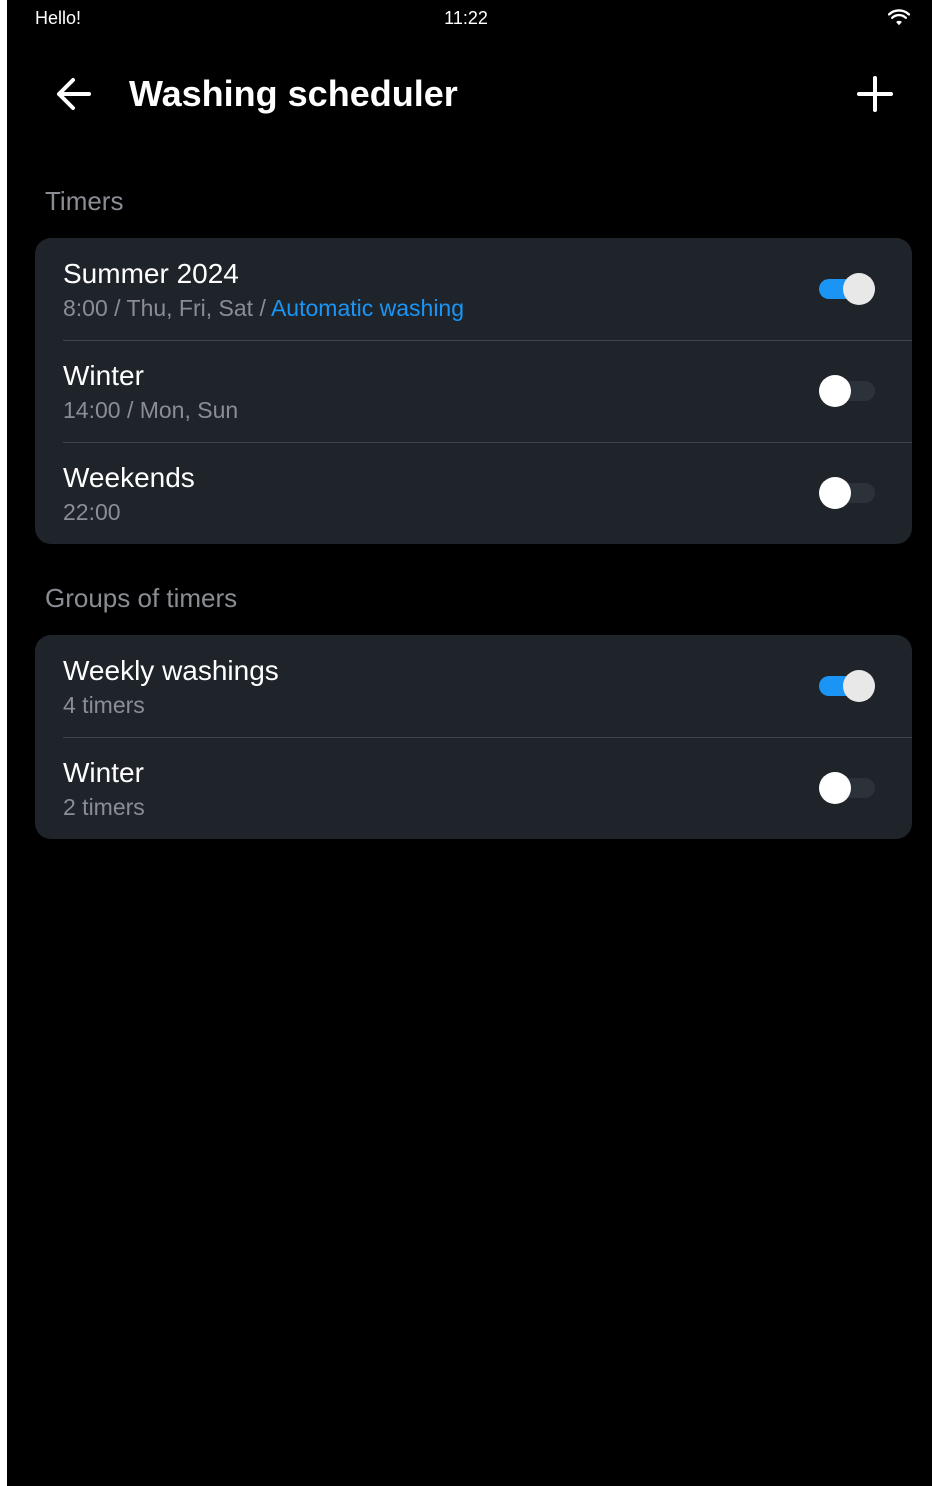  I want to click on section-header-groups: Groups of timers, so click(141, 598).